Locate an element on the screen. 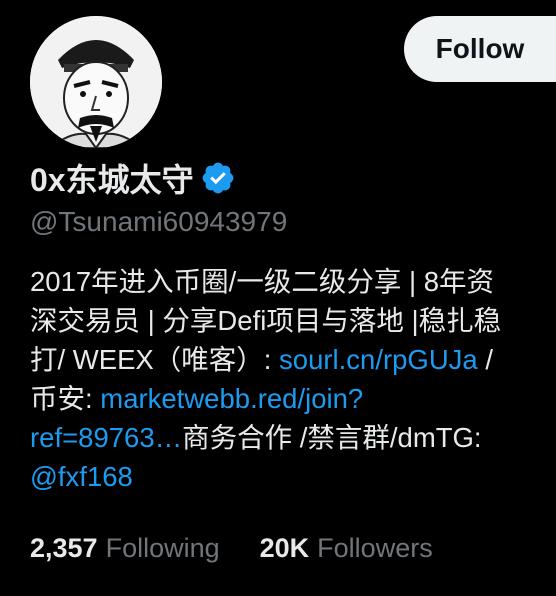 The height and width of the screenshot is (596, 556). bio-mention-link: @fxf168 is located at coordinates (81, 476).